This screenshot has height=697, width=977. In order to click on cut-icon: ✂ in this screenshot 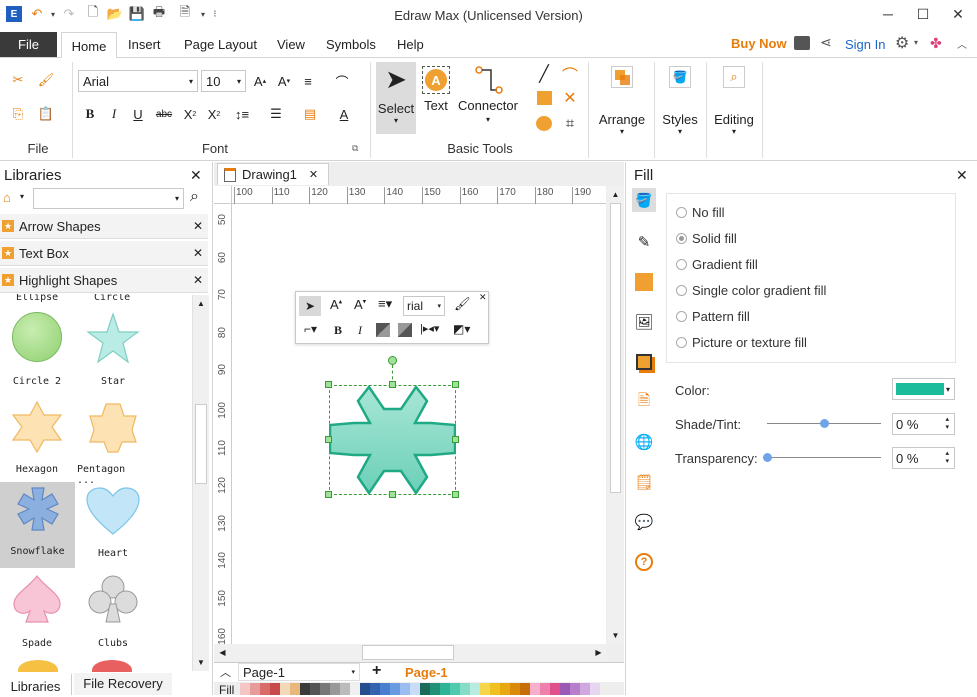, I will do `click(18, 80)`.